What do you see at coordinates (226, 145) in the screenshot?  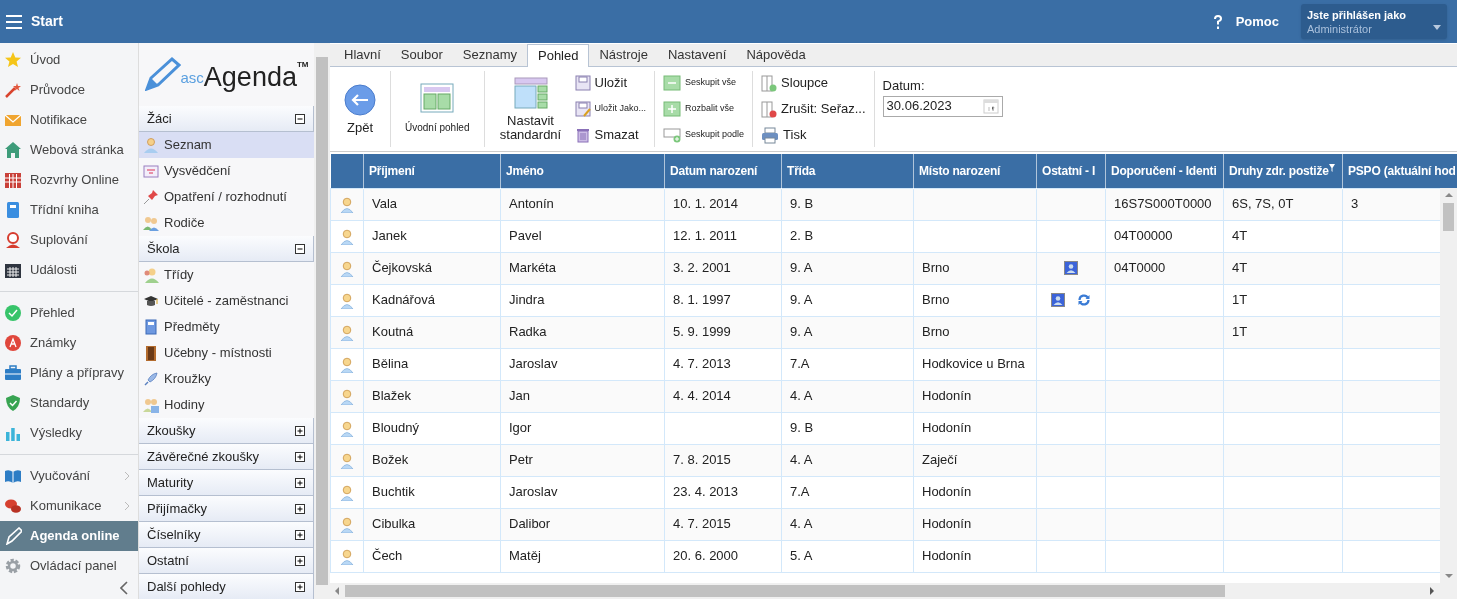 I see `list-item: Seznam` at bounding box center [226, 145].